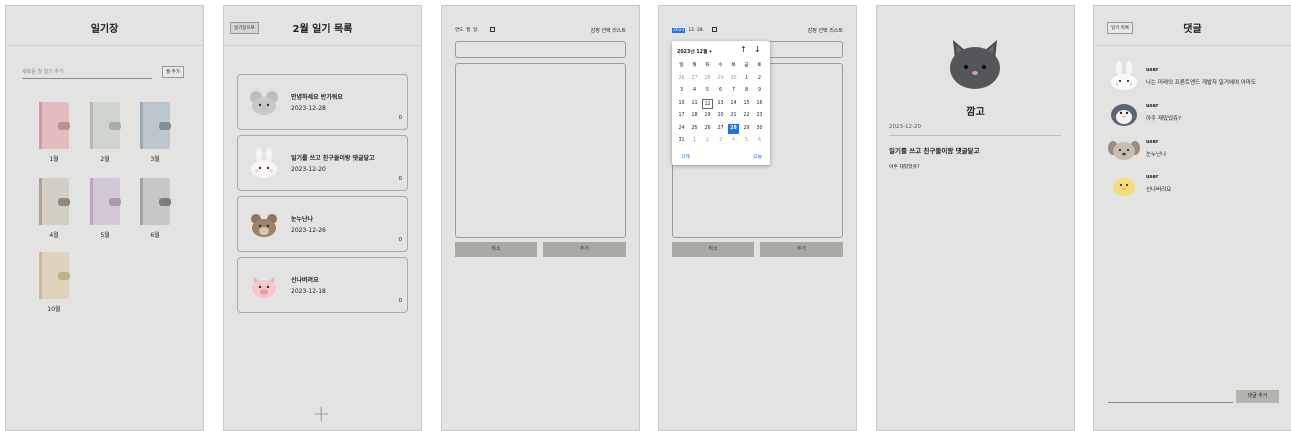 This screenshot has height=431, width=1291. I want to click on book-label: 10월, so click(54, 309).